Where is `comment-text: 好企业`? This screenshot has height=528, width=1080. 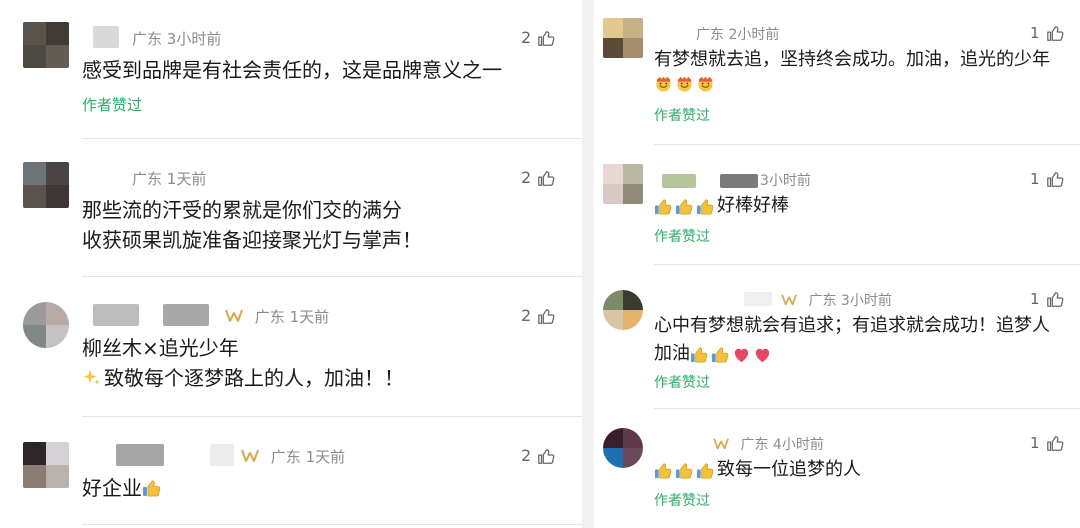 comment-text: 好企业 is located at coordinates (123, 488).